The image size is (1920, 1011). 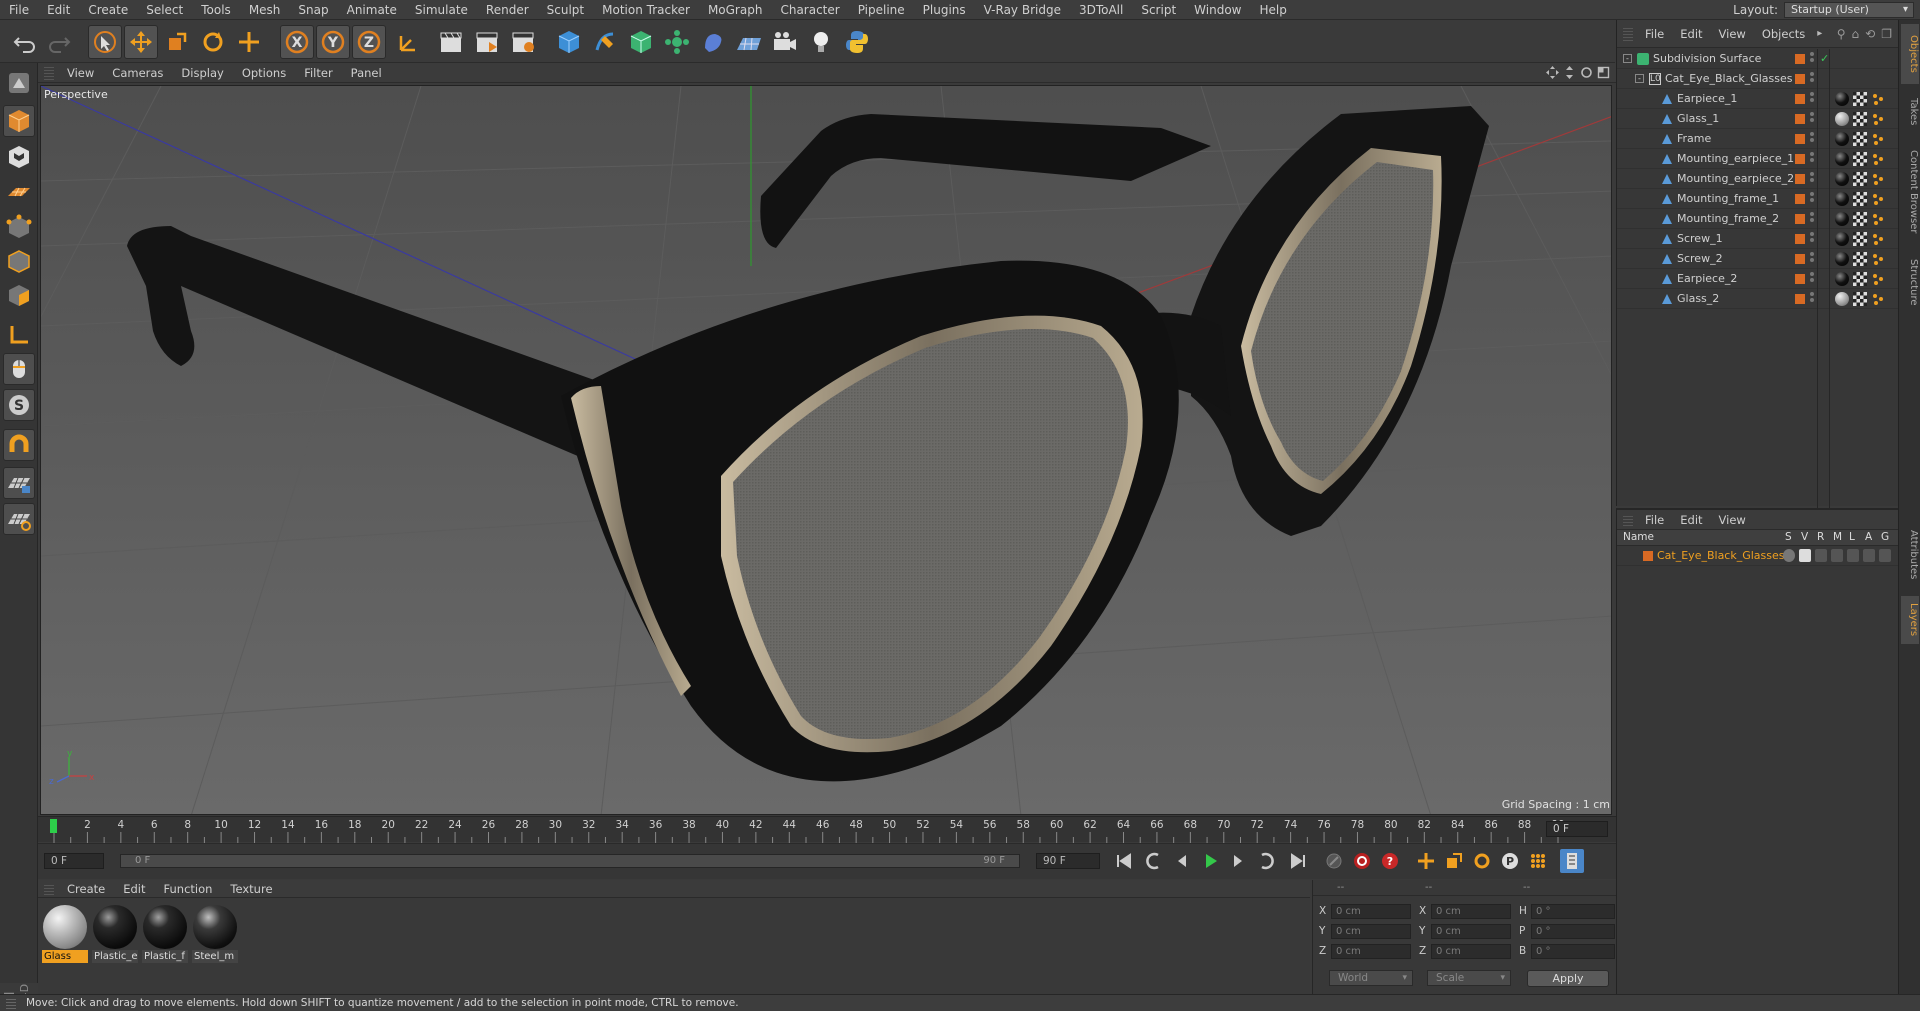 What do you see at coordinates (1837, 537) in the screenshot?
I see `column-manager: M` at bounding box center [1837, 537].